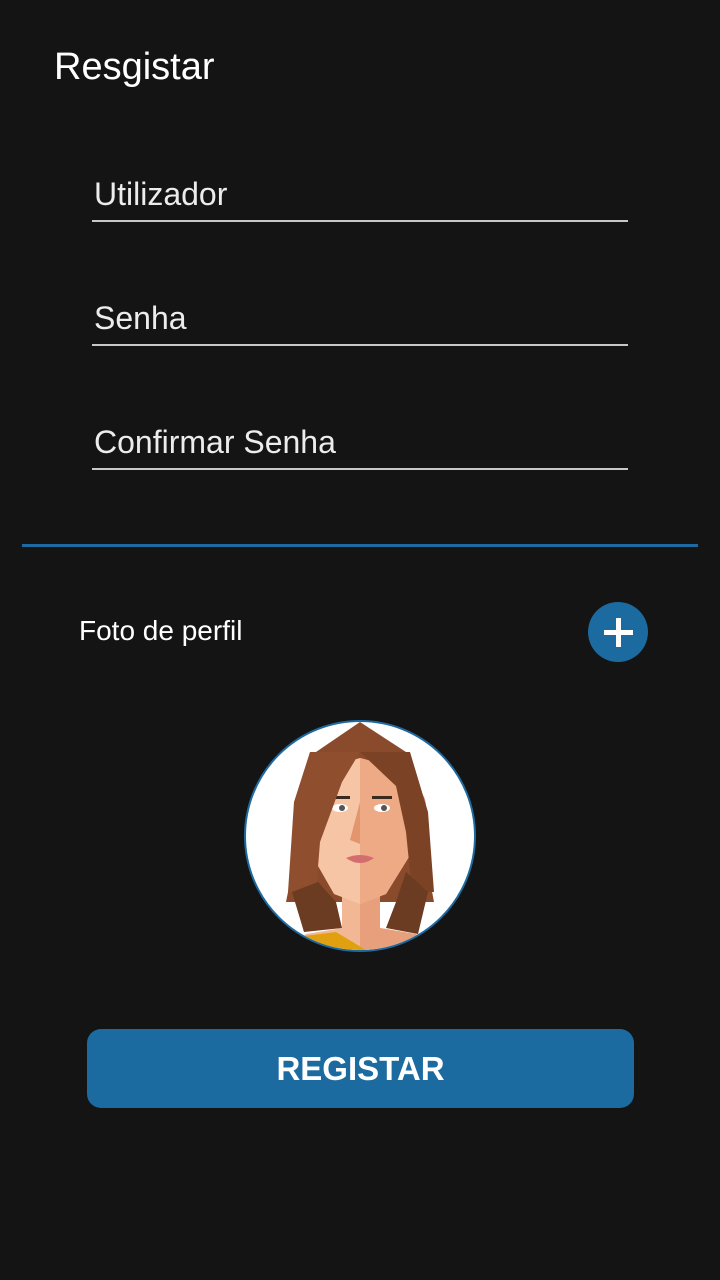  I want to click on page-title: Resgistar, so click(134, 67).